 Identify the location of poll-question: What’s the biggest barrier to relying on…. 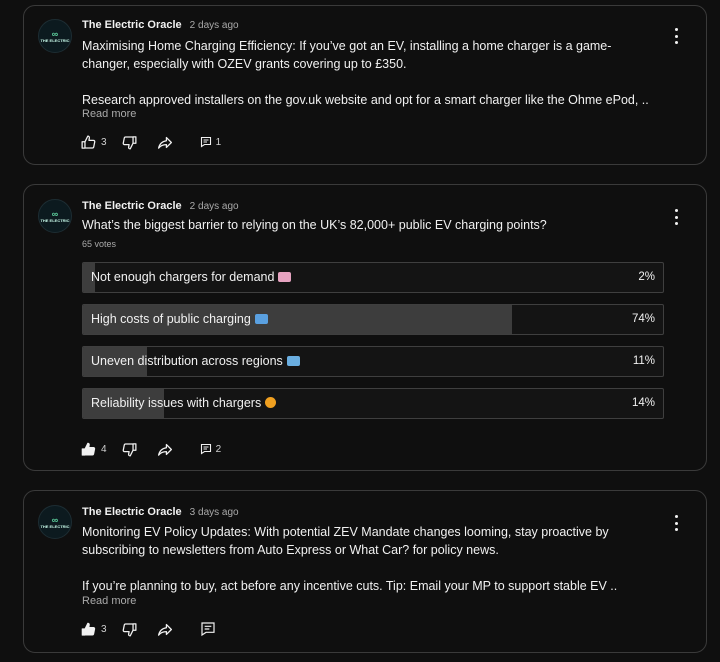
(314, 225).